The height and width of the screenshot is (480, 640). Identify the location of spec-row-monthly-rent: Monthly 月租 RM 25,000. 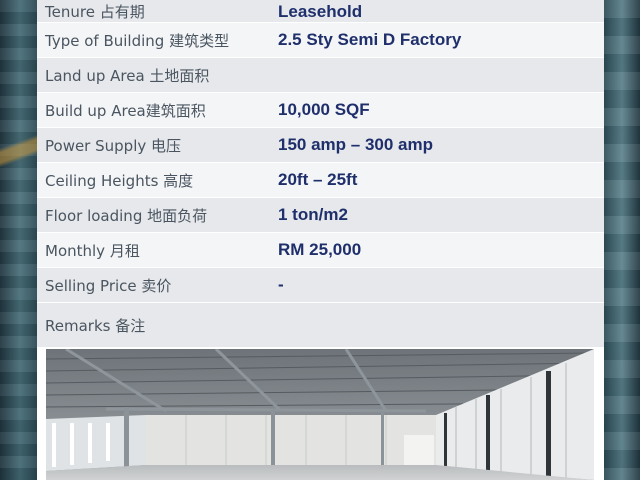
(320, 250).